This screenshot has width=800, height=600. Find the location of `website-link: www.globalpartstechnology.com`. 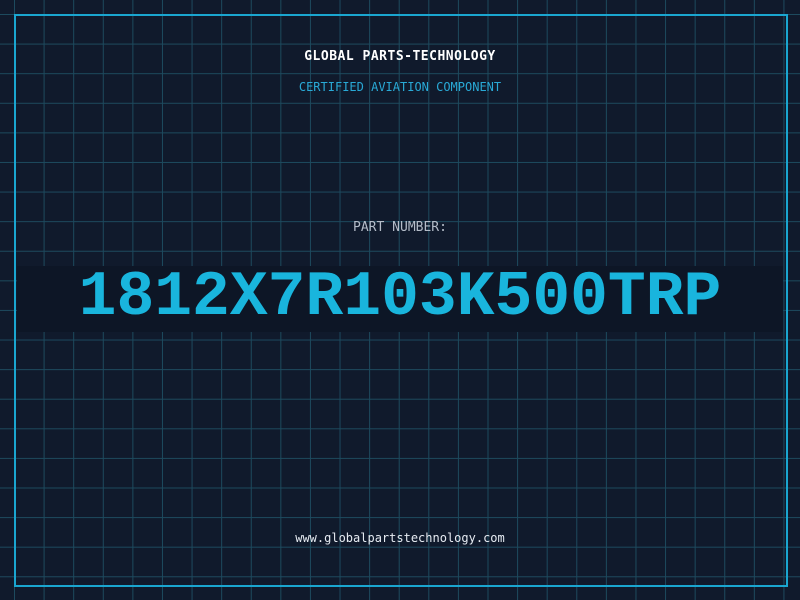

website-link: www.globalpartstechnology.com is located at coordinates (400, 538).